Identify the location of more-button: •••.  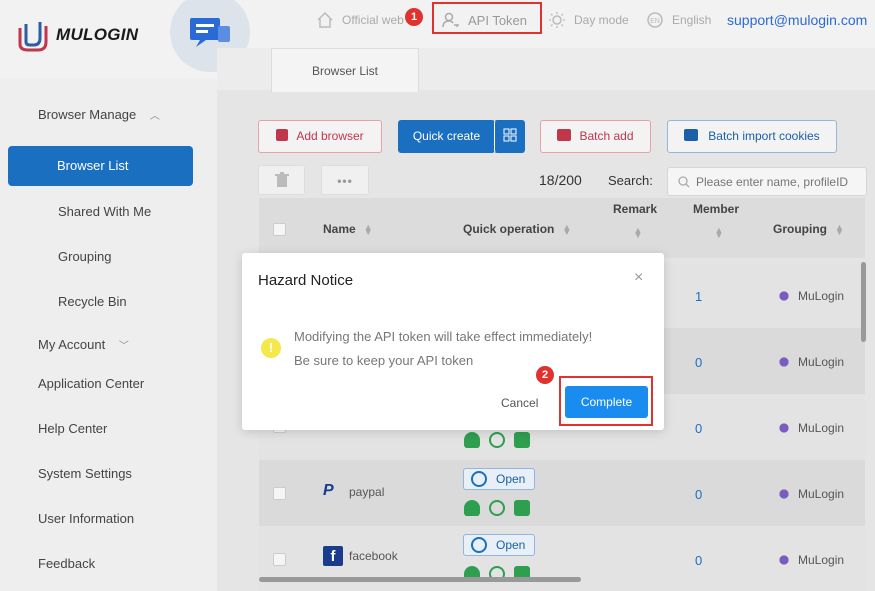
(345, 180).